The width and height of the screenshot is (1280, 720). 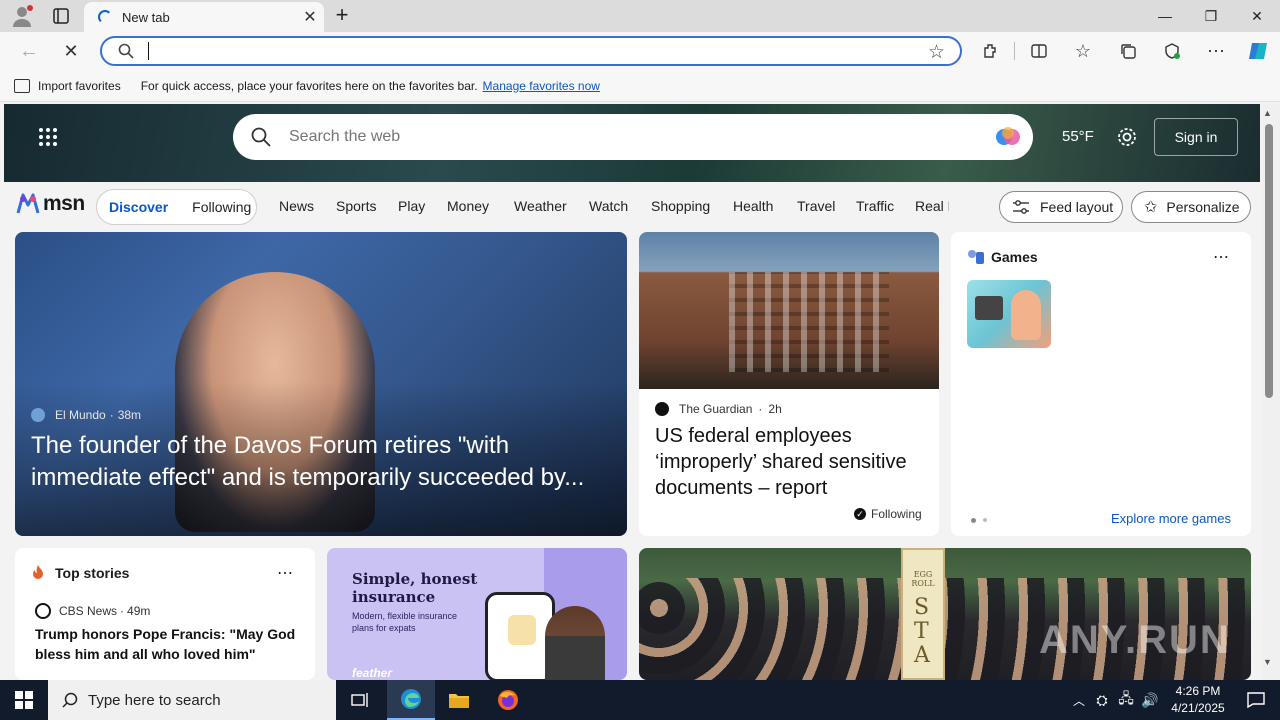 I want to click on game-thumbnail, so click(x=1009, y=314).